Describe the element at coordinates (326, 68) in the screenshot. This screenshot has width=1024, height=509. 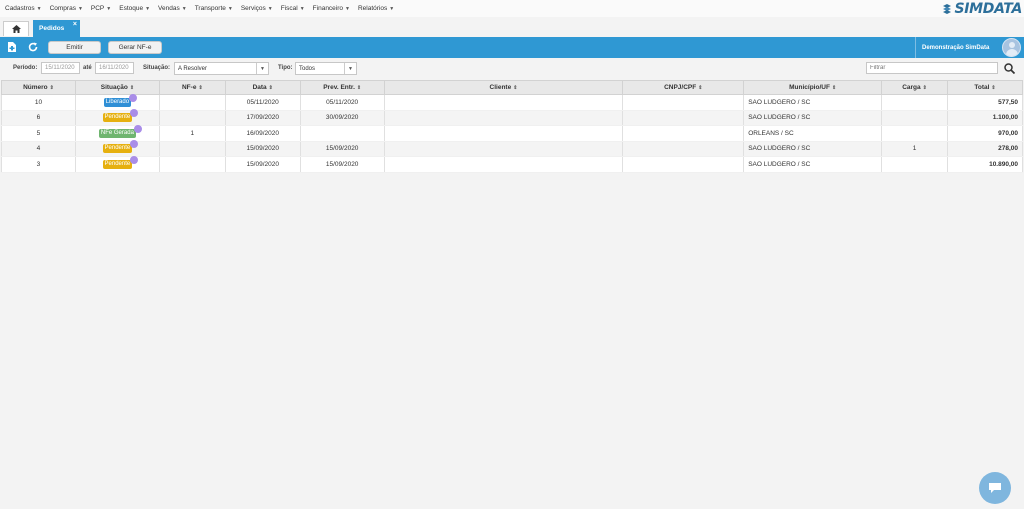
I see `tipo-select: Todos ▼` at that location.